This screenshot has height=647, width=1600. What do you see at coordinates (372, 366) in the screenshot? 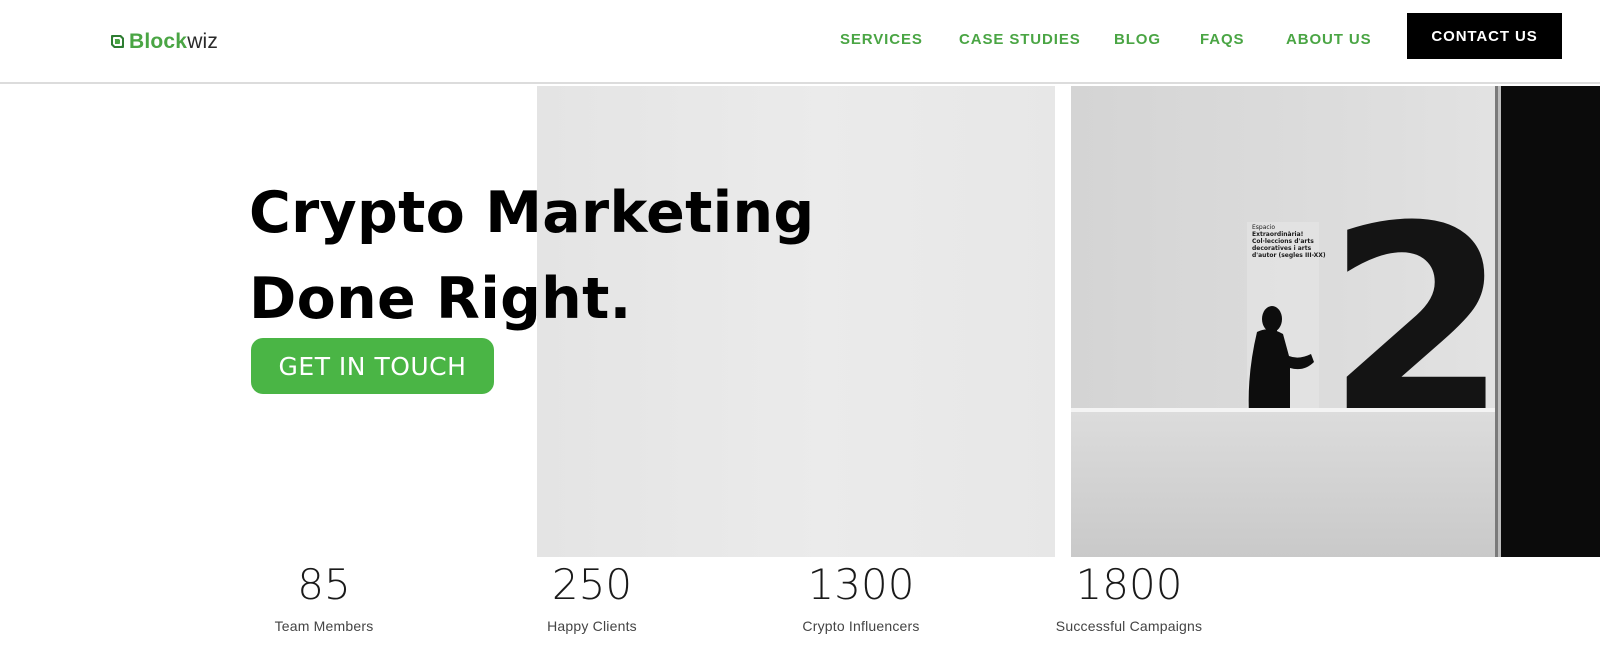
I see `get-in-touch-button: GET IN TOUCH` at bounding box center [372, 366].